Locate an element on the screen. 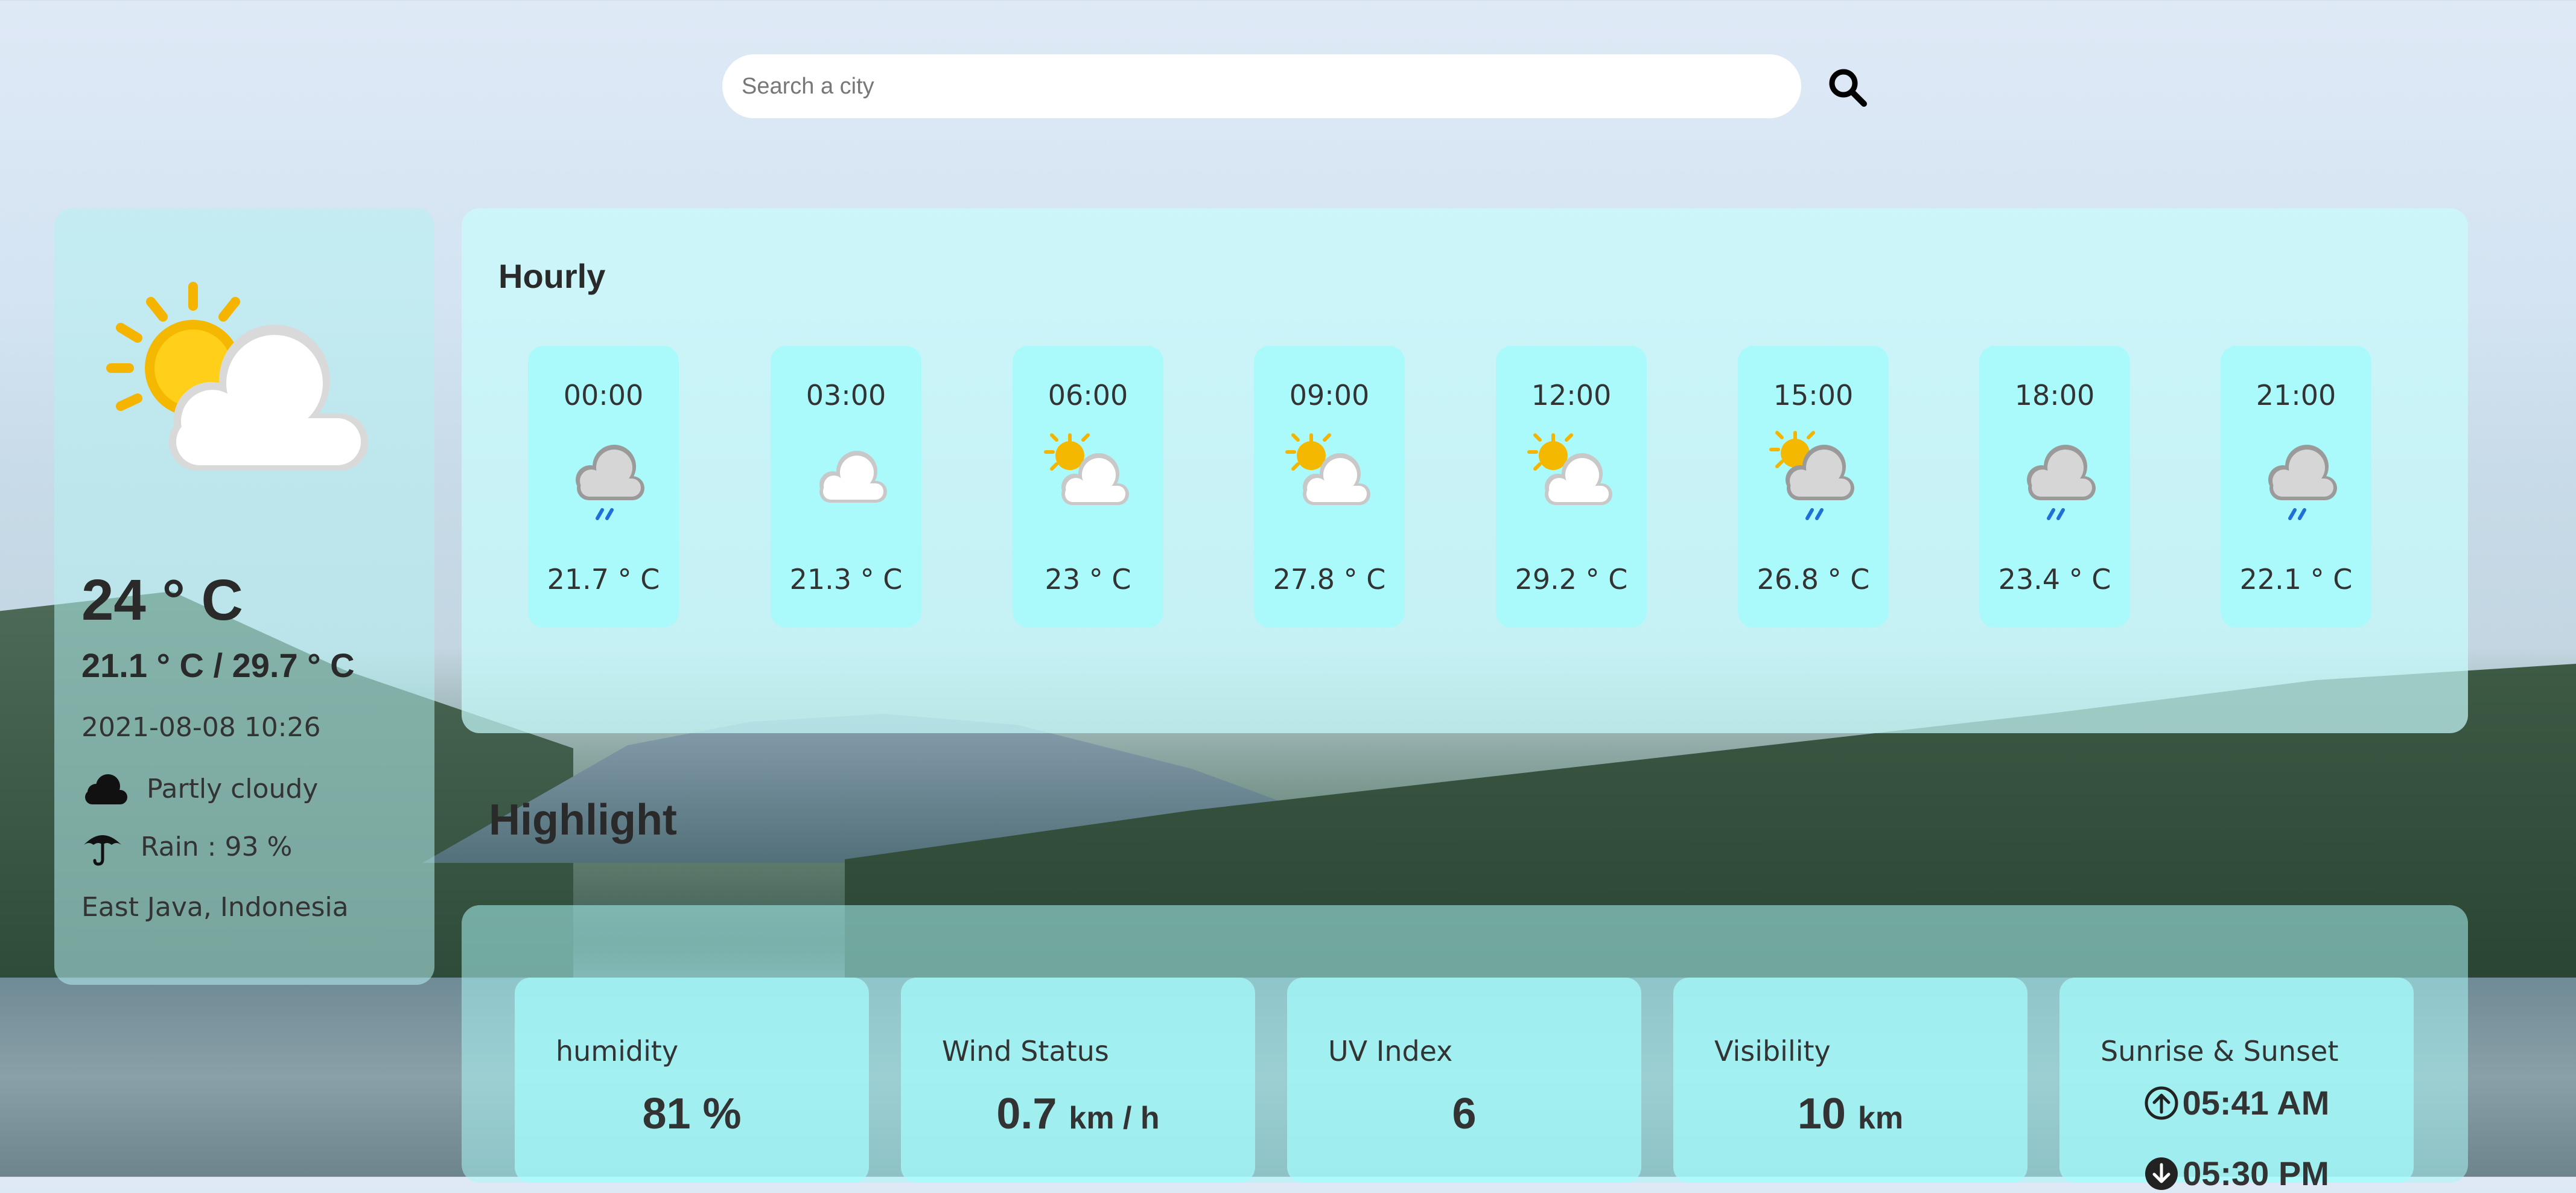 This screenshot has height=1193, width=2576. umbrella-icon is located at coordinates (103, 850).